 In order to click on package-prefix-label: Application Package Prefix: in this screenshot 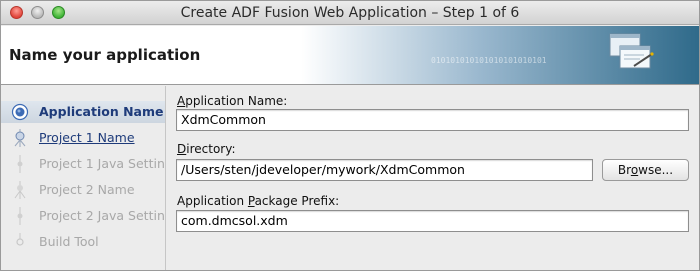, I will do `click(258, 201)`.